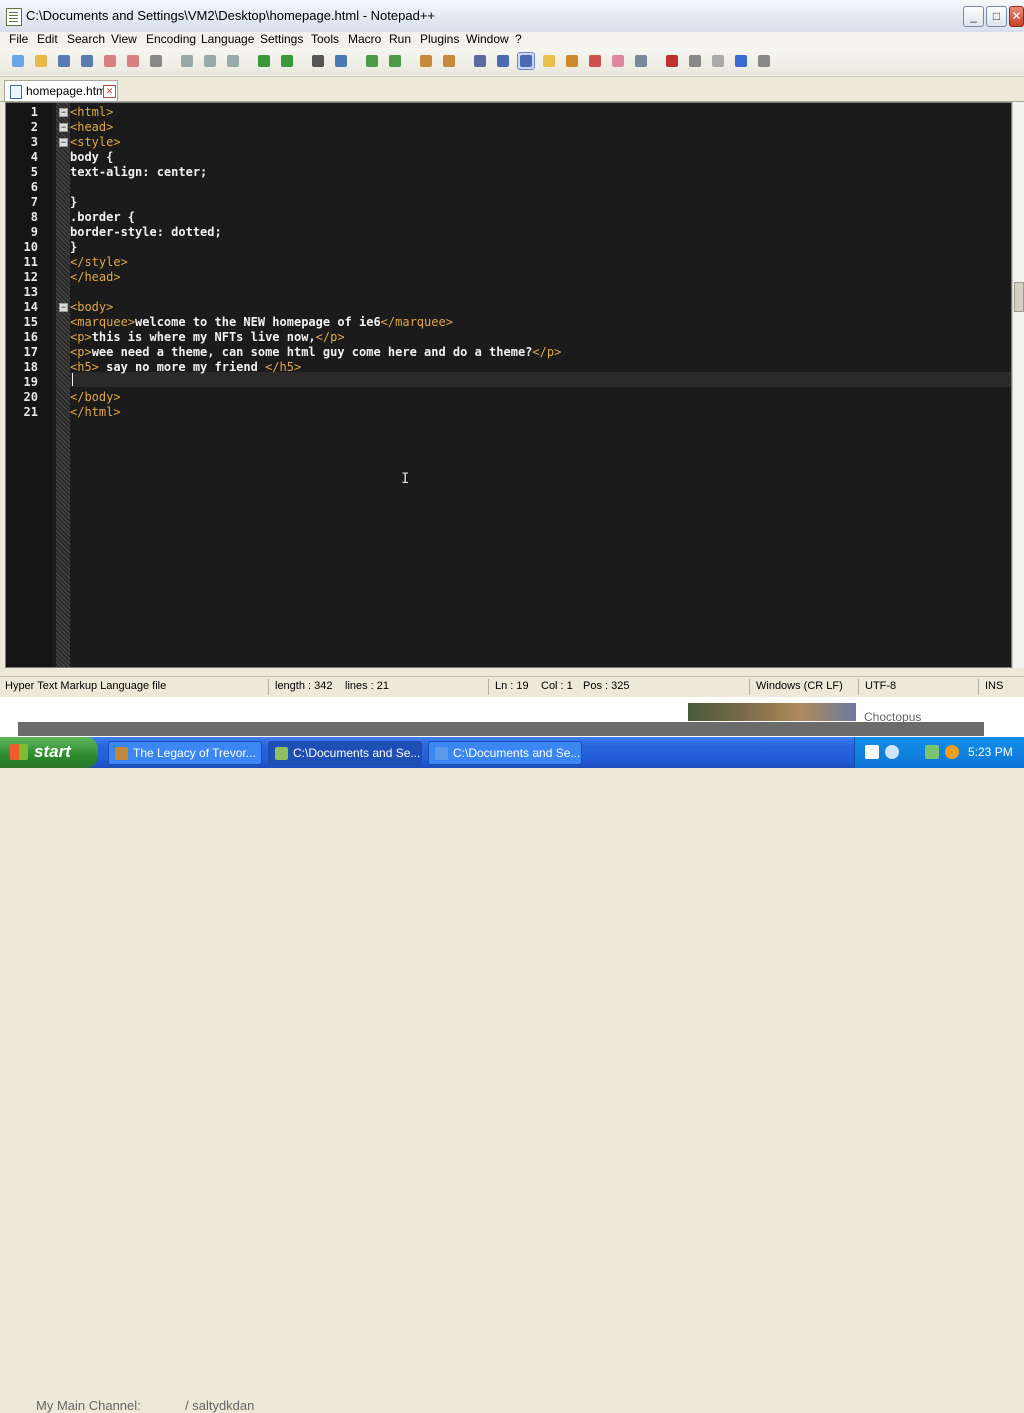 The height and width of the screenshot is (1413, 1024). What do you see at coordinates (1018, 385) in the screenshot?
I see `vertical-scrollbar` at bounding box center [1018, 385].